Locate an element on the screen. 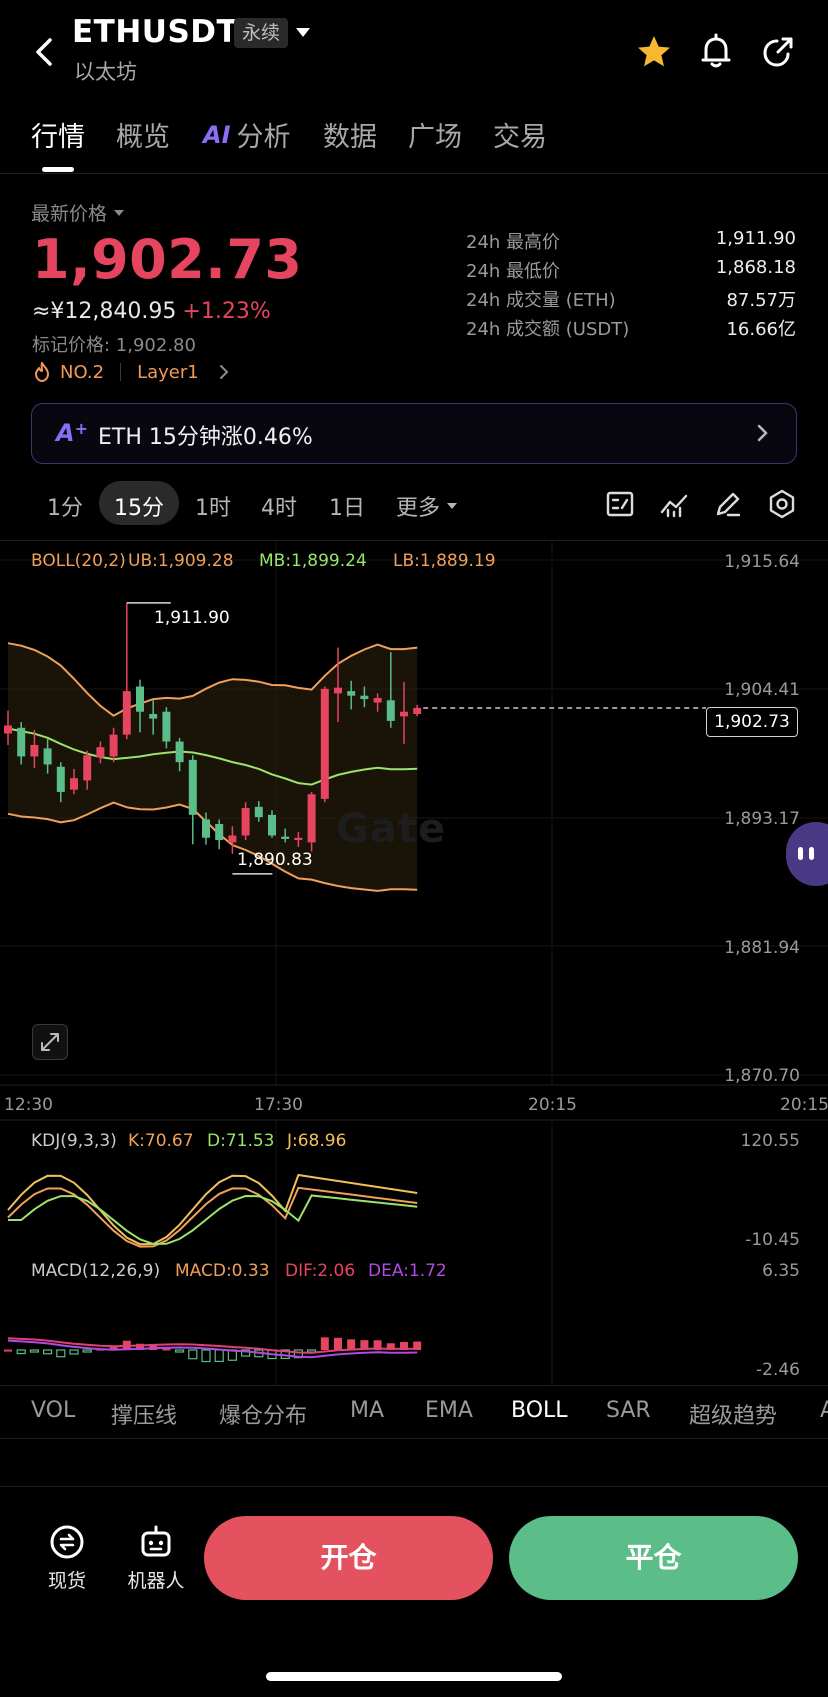 The width and height of the screenshot is (828, 1697). category-tag: Layer1 is located at coordinates (168, 372).